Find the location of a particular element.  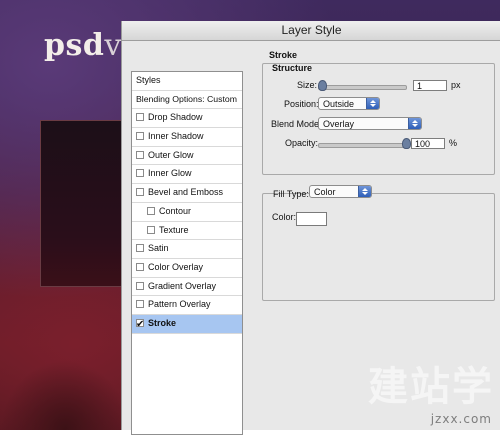

style-item-label: Outer Glow is located at coordinates (171, 154).